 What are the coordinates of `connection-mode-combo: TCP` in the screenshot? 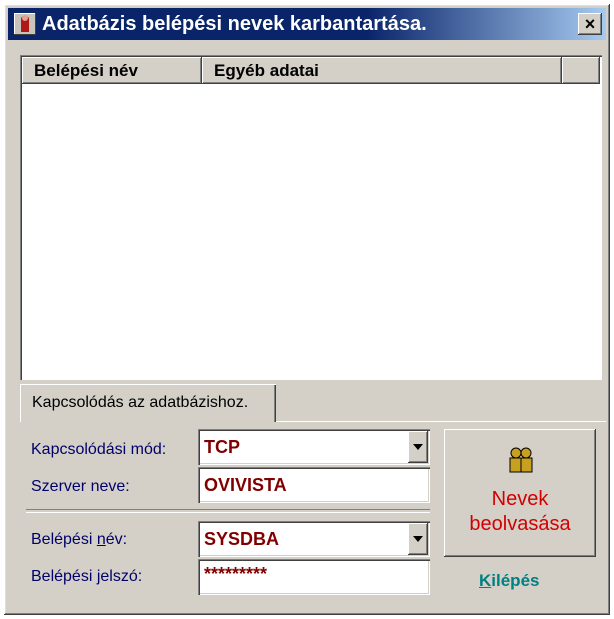 It's located at (314, 447).